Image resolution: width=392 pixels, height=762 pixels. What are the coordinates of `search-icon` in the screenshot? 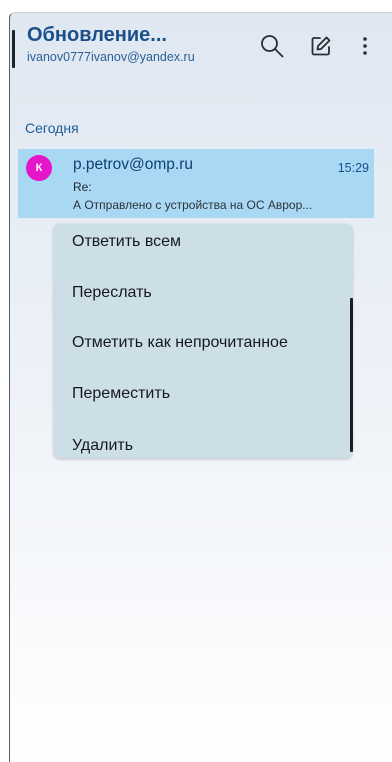 It's located at (272, 46).